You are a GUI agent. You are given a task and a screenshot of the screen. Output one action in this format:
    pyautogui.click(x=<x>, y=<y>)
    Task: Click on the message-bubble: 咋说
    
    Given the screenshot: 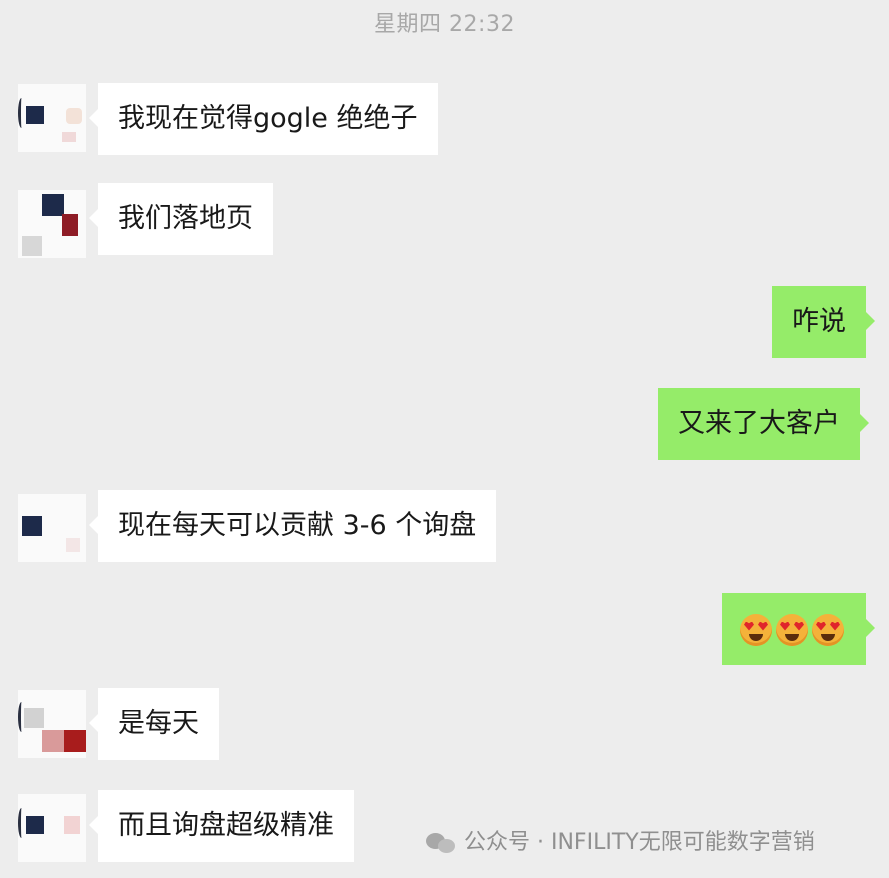 What is the action you would take?
    pyautogui.click(x=823, y=322)
    